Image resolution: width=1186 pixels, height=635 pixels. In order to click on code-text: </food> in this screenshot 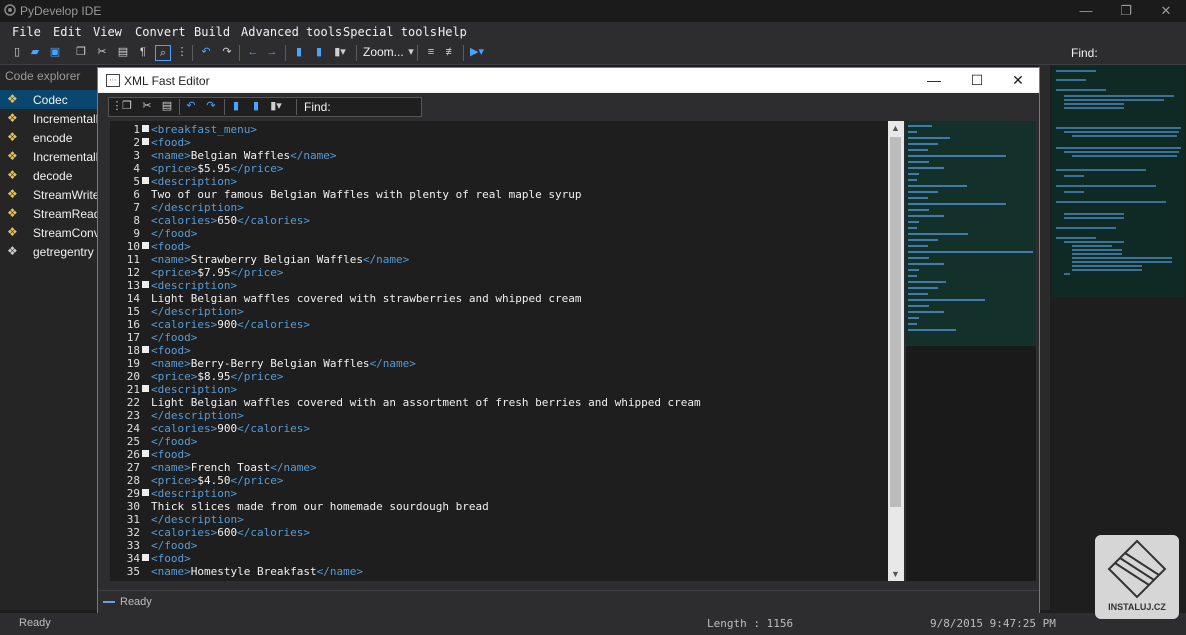, I will do `click(174, 233)`.